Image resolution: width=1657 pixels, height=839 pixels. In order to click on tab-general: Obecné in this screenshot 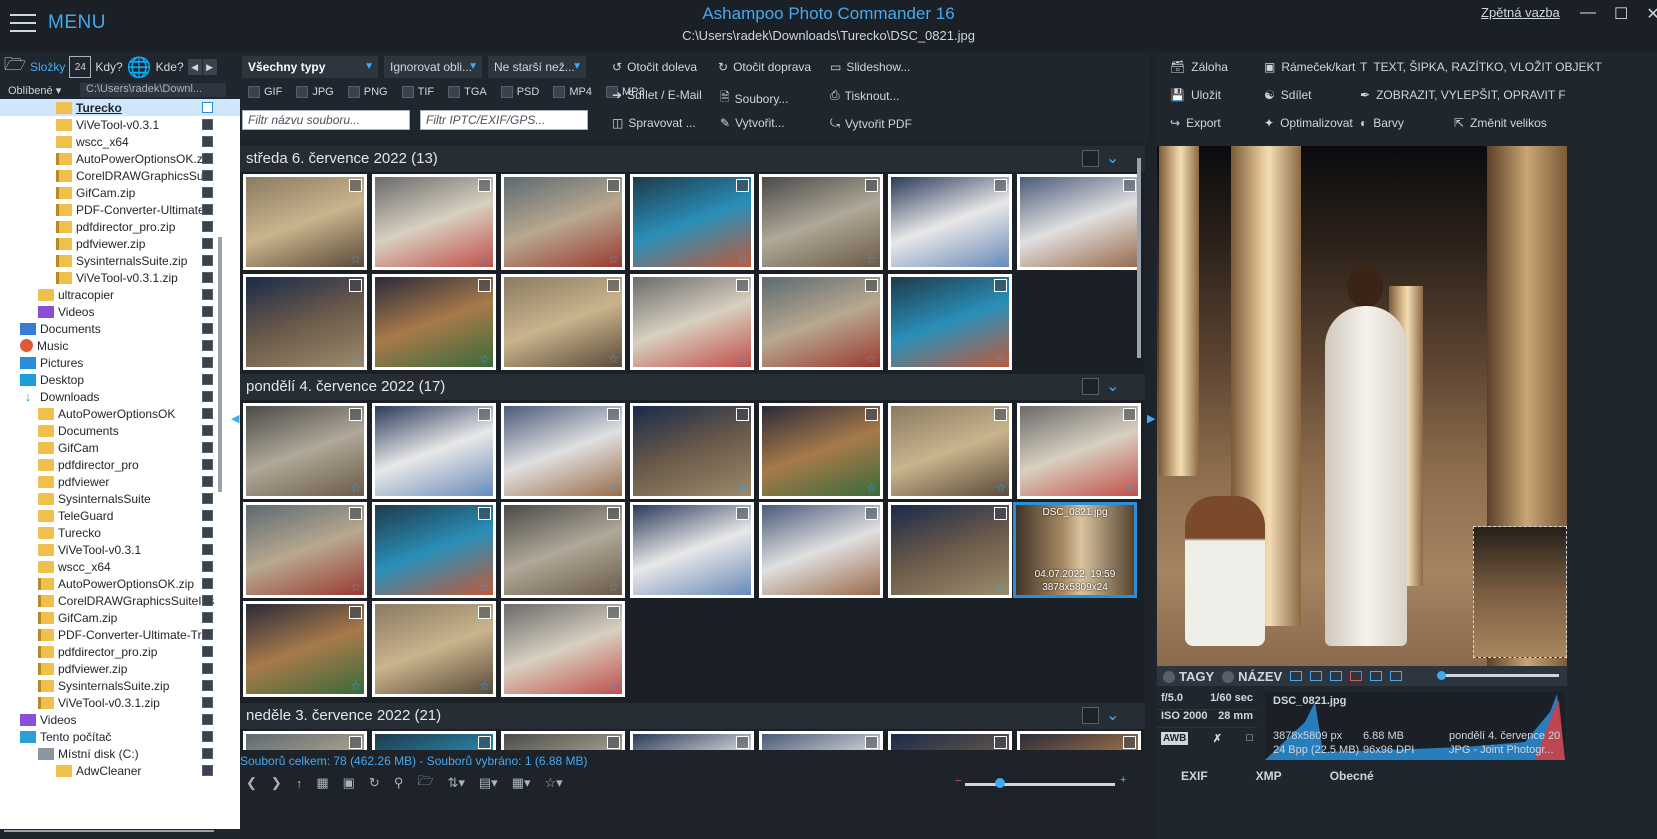, I will do `click(1352, 776)`.